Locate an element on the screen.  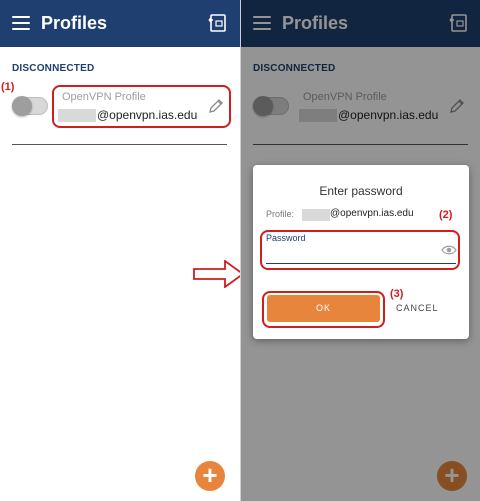
step-2-label: (2) is located at coordinates (446, 215).